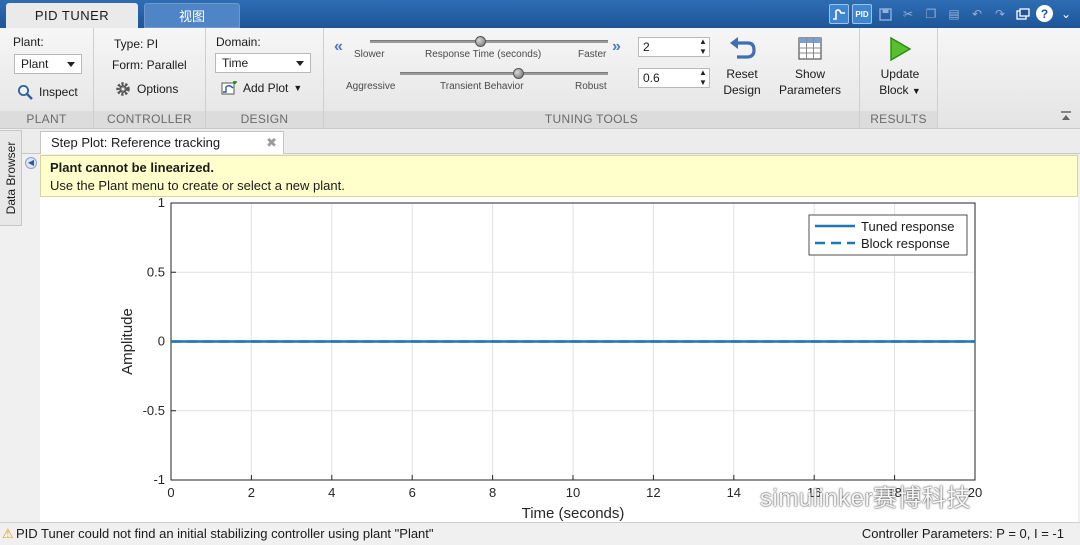  I want to click on add-plot-icon, so click(229, 88).